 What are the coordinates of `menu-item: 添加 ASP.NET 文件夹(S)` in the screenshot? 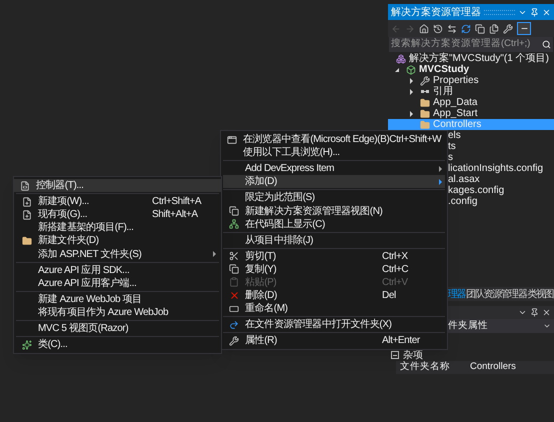 It's located at (117, 254).